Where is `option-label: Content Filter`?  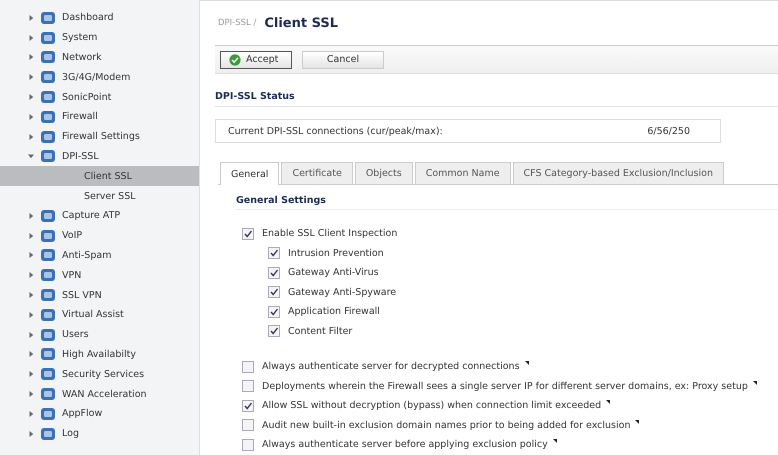
option-label: Content Filter is located at coordinates (320, 331).